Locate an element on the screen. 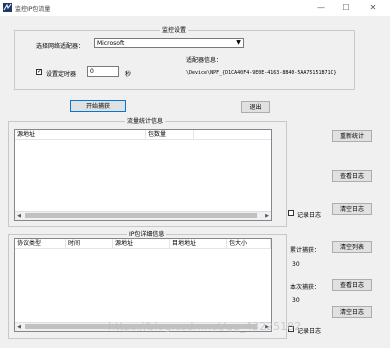  watermark: https://blog.csdn.net/qq_43225182 is located at coordinates (205, 326).